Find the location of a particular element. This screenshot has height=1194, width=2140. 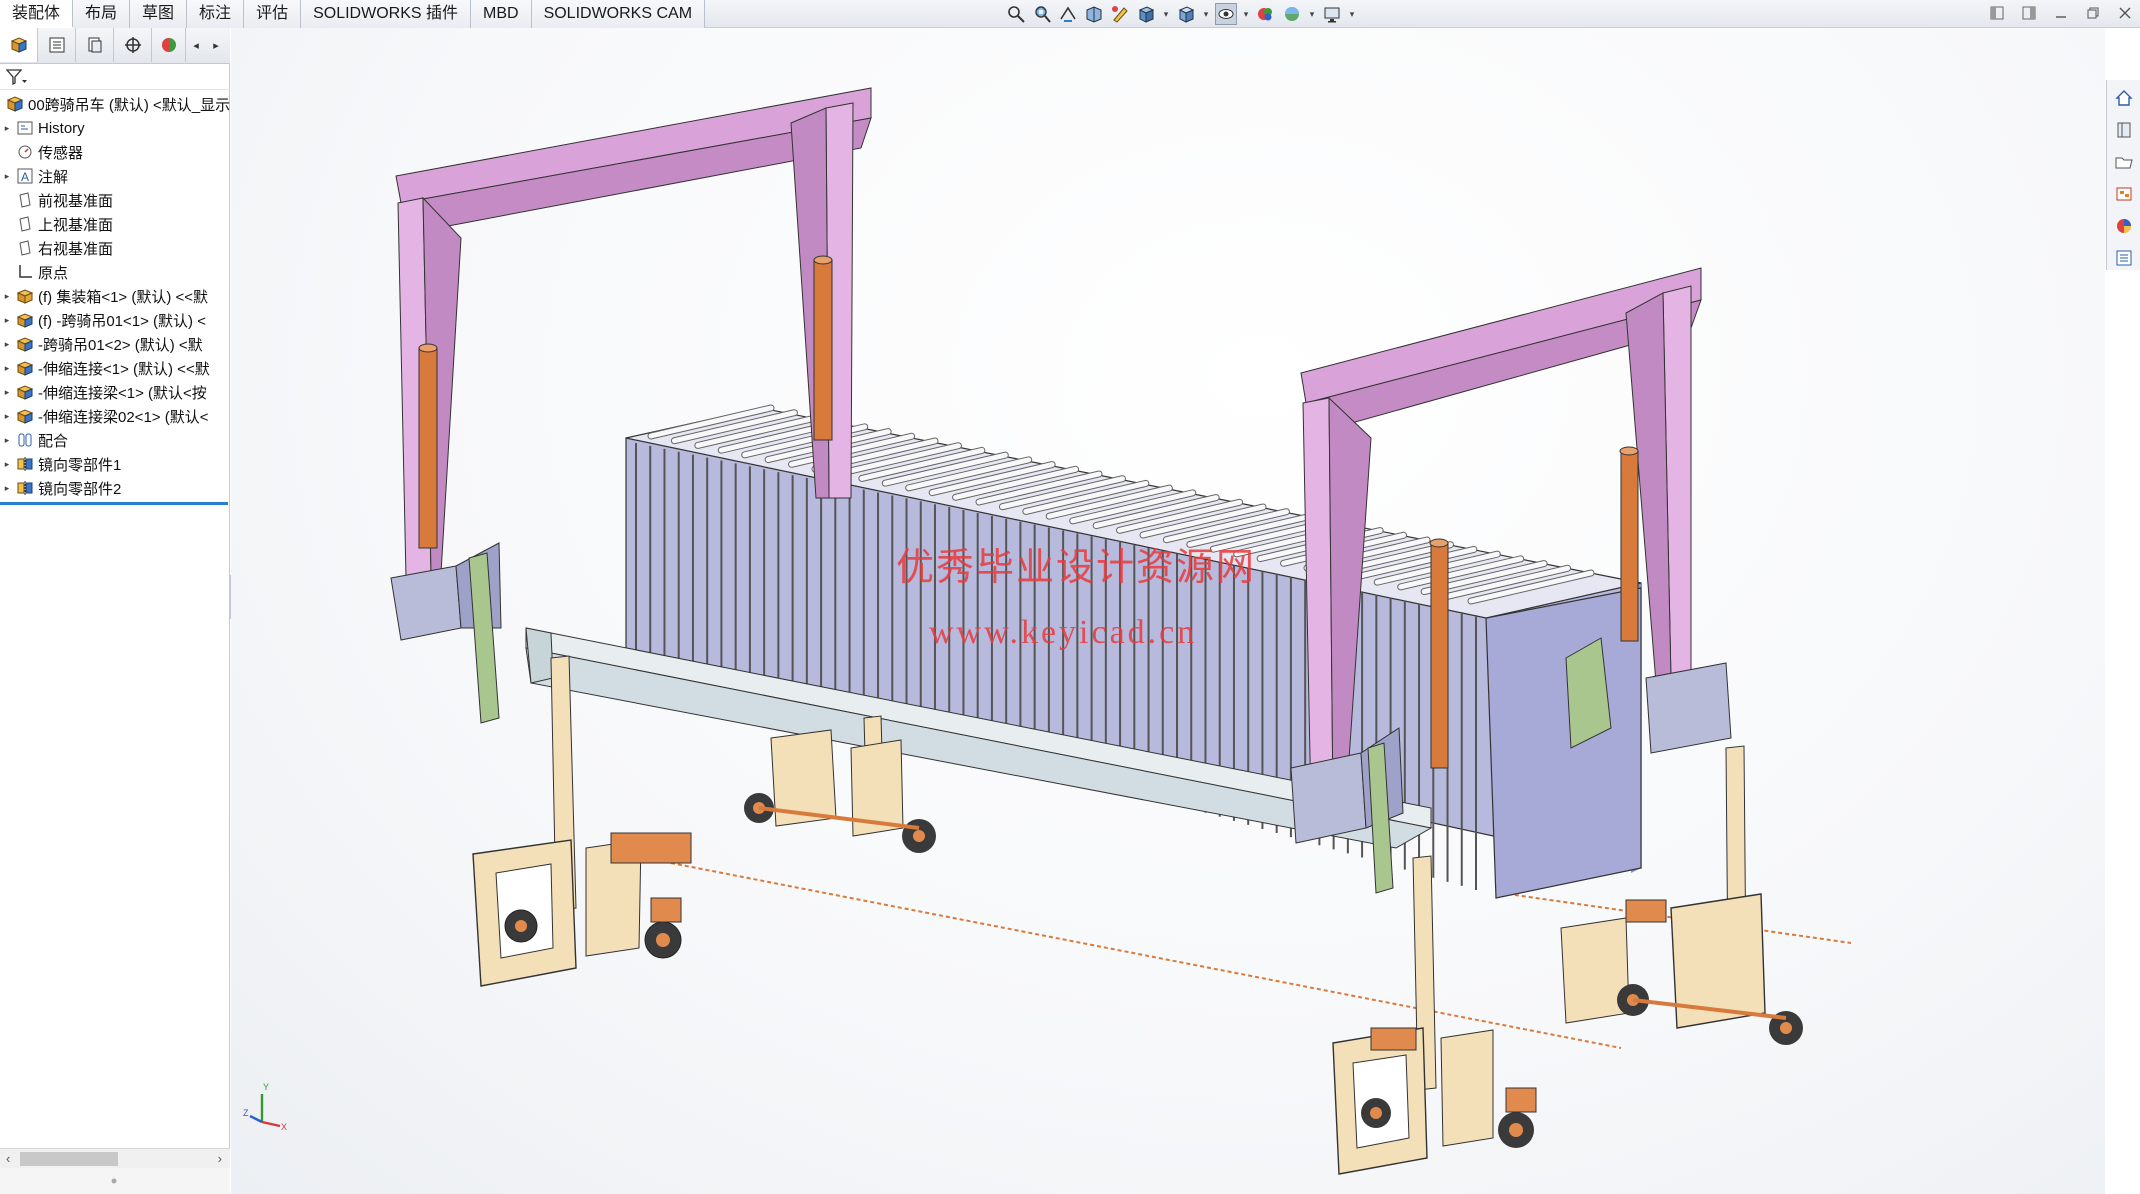

tree-item: 传感器 is located at coordinates (115, 152).